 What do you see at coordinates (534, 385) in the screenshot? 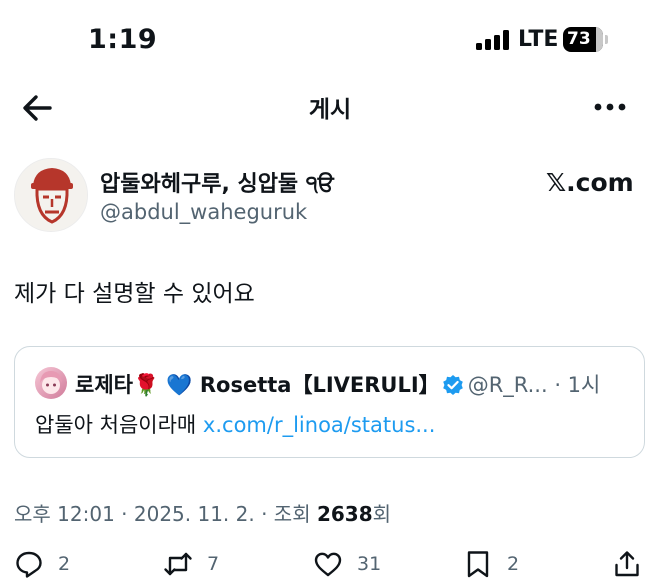
I see `quote-handle-time: @R_R... · 1시` at bounding box center [534, 385].